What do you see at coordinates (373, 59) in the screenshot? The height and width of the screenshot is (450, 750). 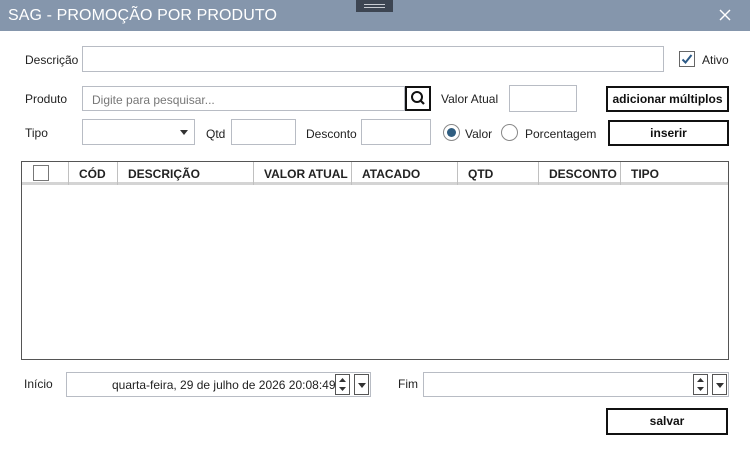 I see `descricao-input` at bounding box center [373, 59].